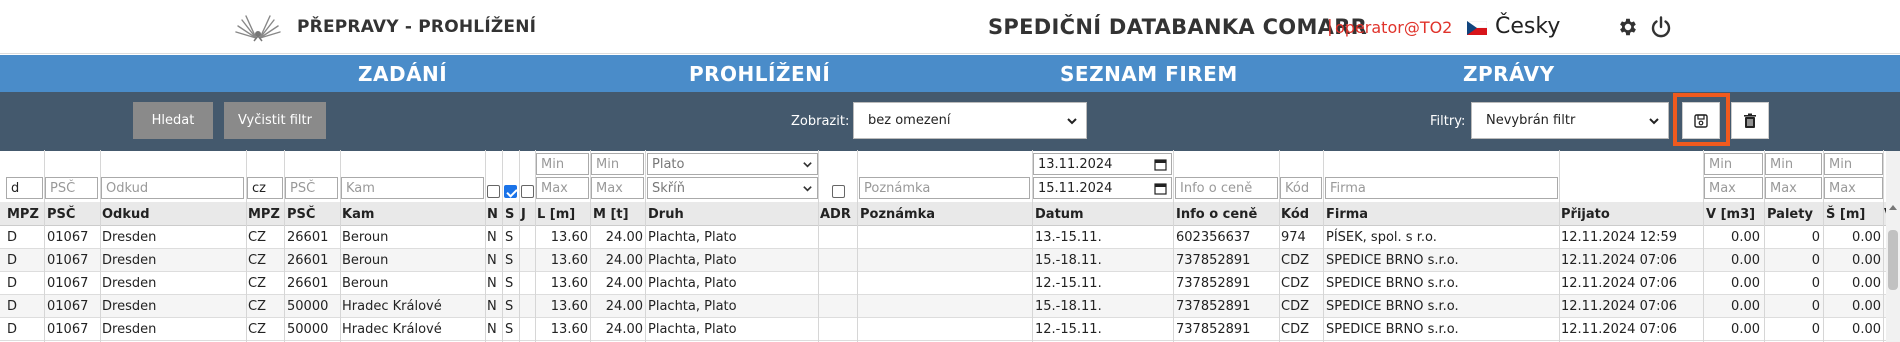 The height and width of the screenshot is (342, 1900). What do you see at coordinates (1441, 188) in the screenshot?
I see `company-input: Firma` at bounding box center [1441, 188].